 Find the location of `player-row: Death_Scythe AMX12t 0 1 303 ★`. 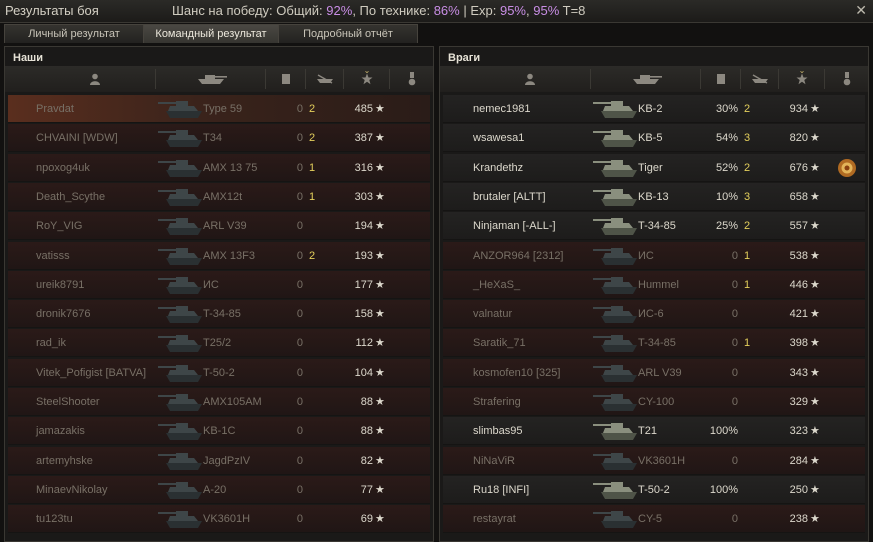

player-row: Death_Scythe AMX12t 0 1 303 ★ is located at coordinates (219, 196).